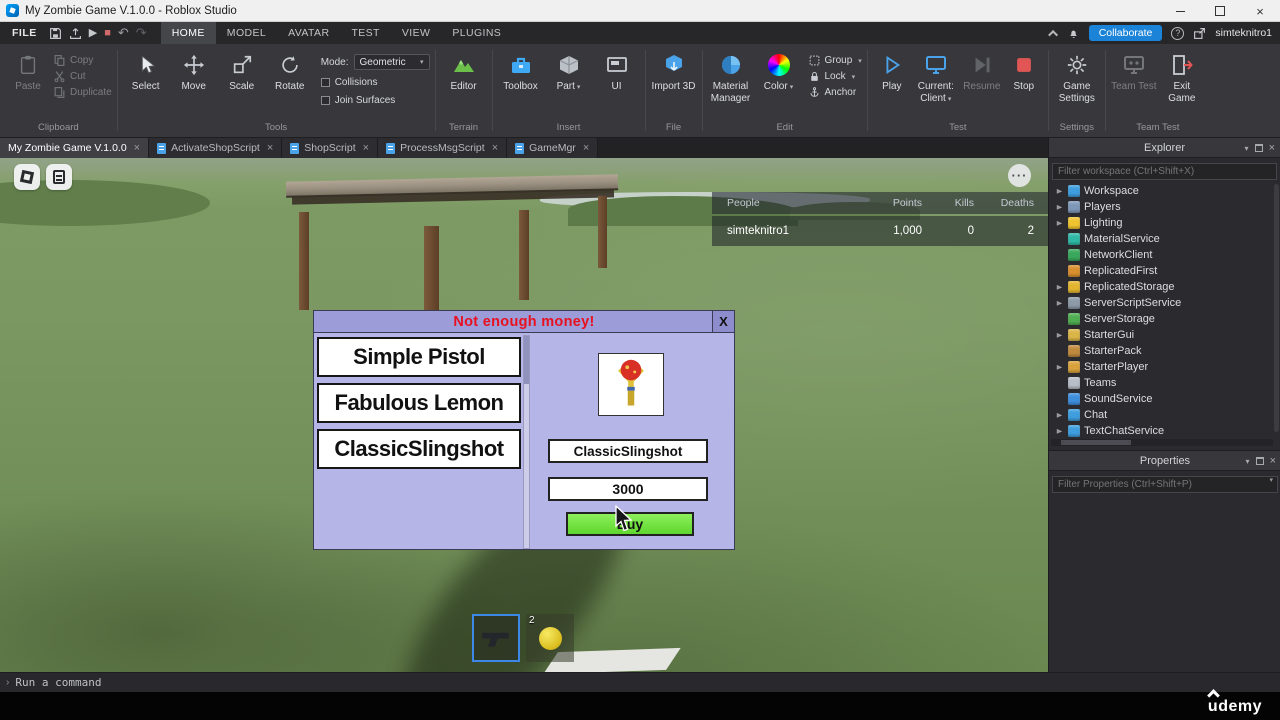 The image size is (1280, 720). What do you see at coordinates (24, 33) in the screenshot?
I see `file-menu-button: FILE` at bounding box center [24, 33].